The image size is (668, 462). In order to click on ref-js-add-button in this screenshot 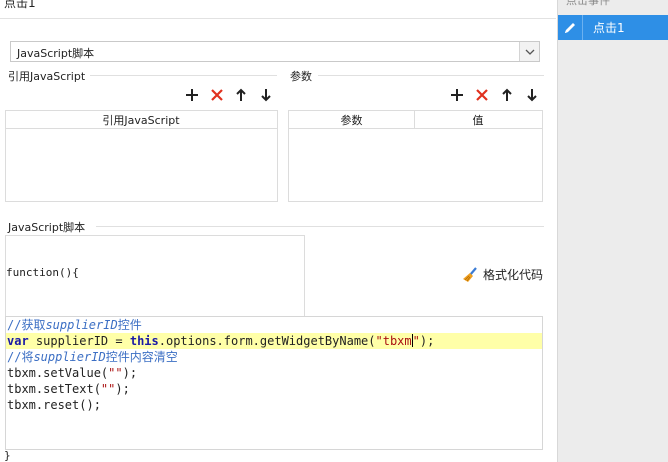, I will do `click(192, 95)`.